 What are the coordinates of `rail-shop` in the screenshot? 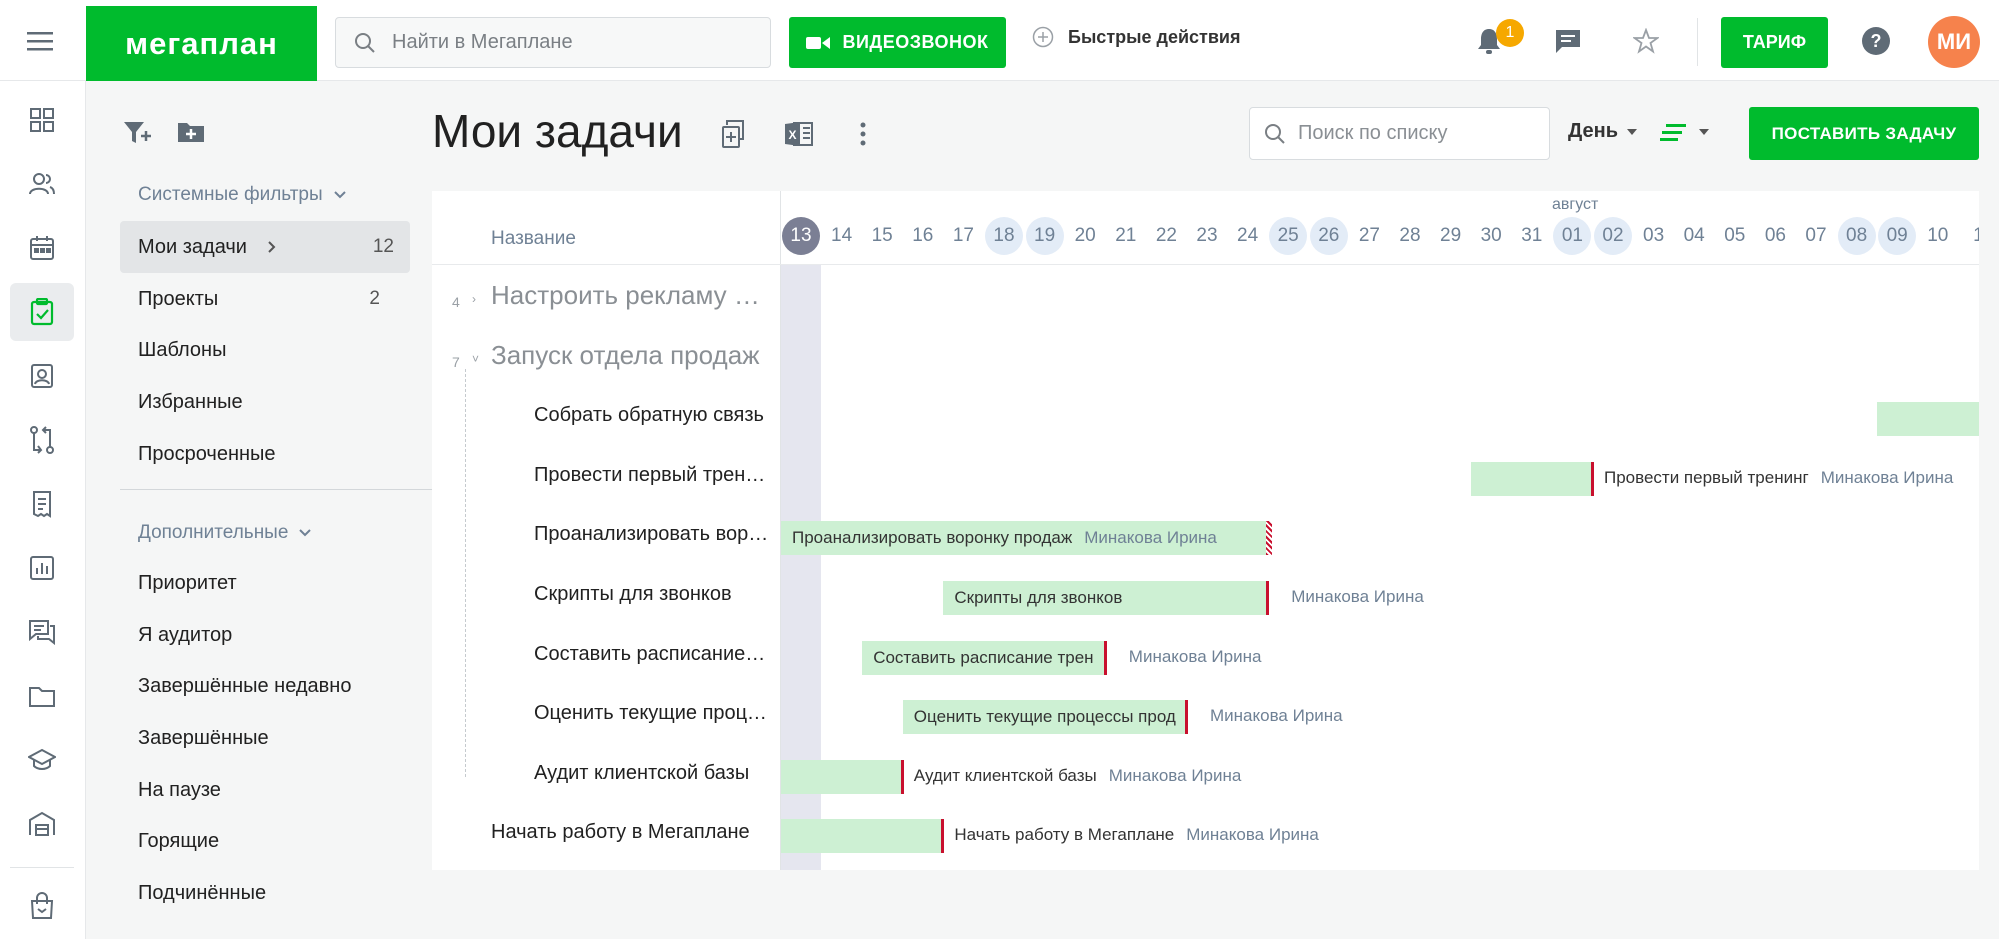 It's located at (42, 906).